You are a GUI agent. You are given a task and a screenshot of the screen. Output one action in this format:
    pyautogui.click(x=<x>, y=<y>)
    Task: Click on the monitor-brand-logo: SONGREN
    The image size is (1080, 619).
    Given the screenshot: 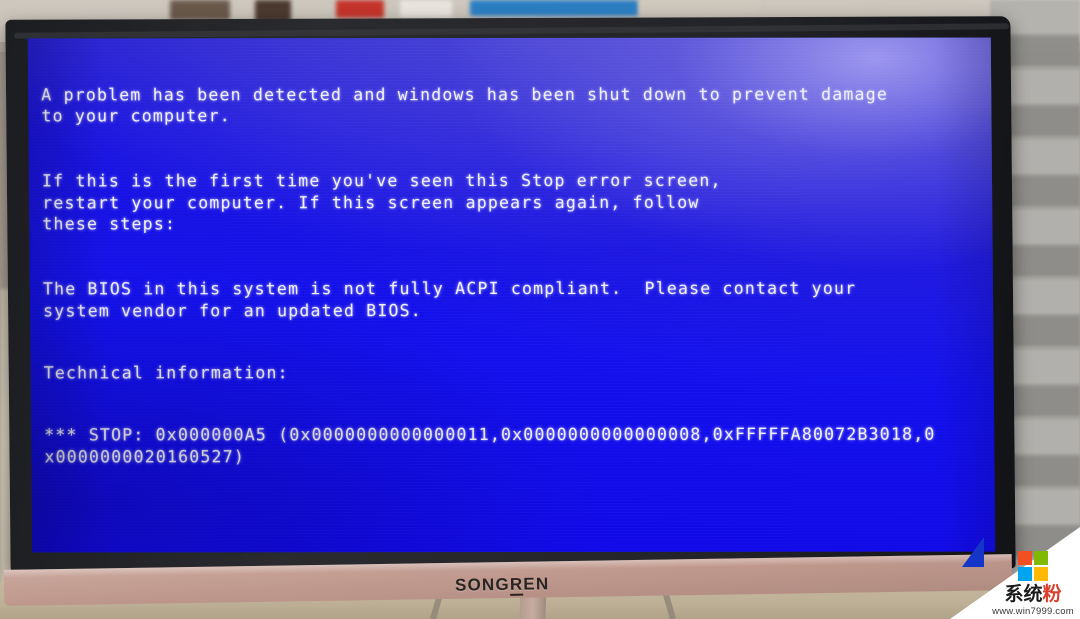 What is the action you would take?
    pyautogui.click(x=502, y=585)
    